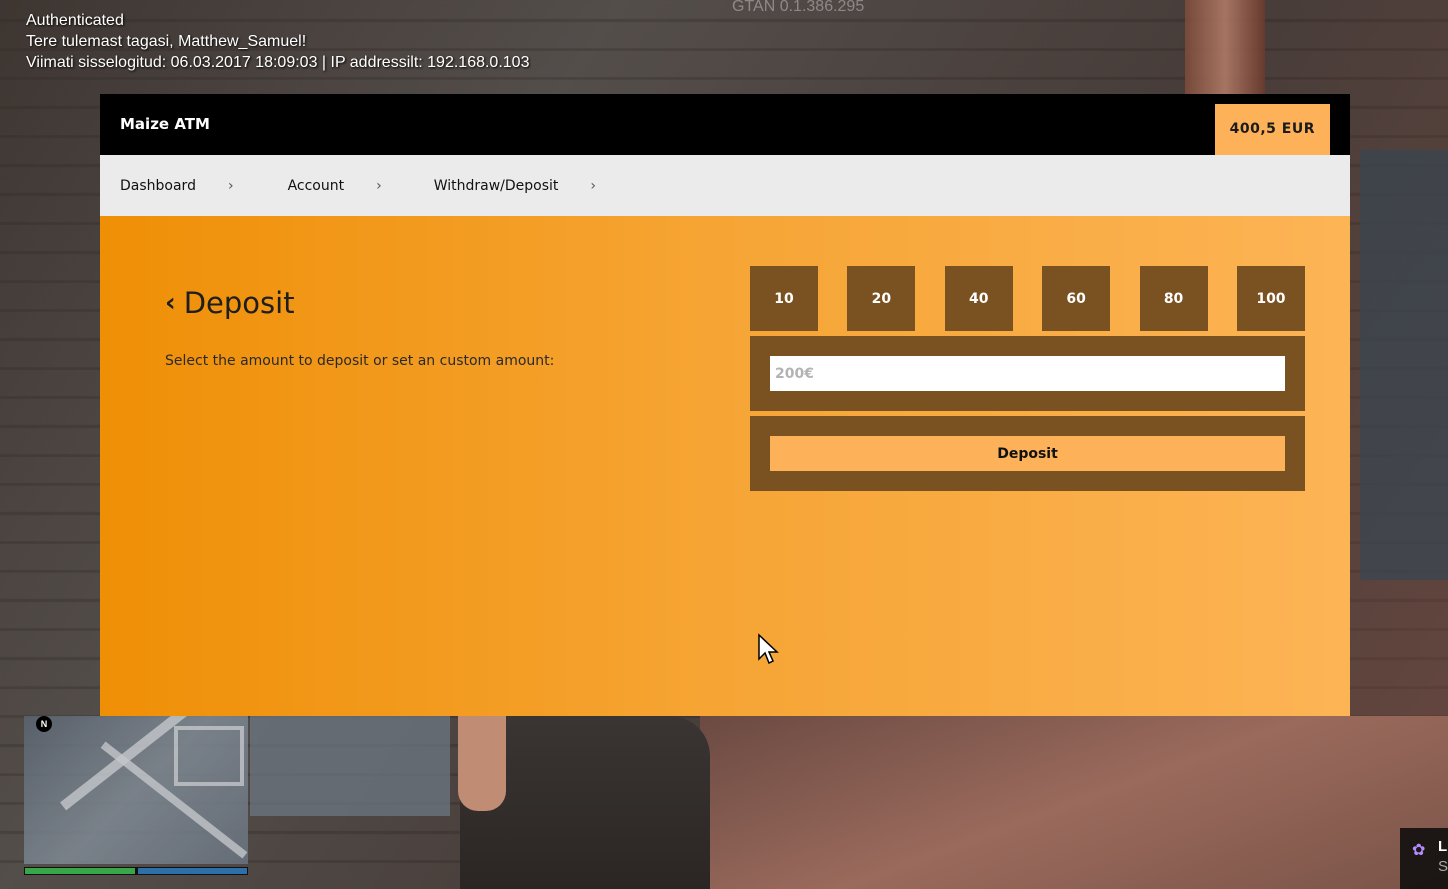  What do you see at coordinates (1270, 298) in the screenshot?
I see `amount-button-100: 100` at bounding box center [1270, 298].